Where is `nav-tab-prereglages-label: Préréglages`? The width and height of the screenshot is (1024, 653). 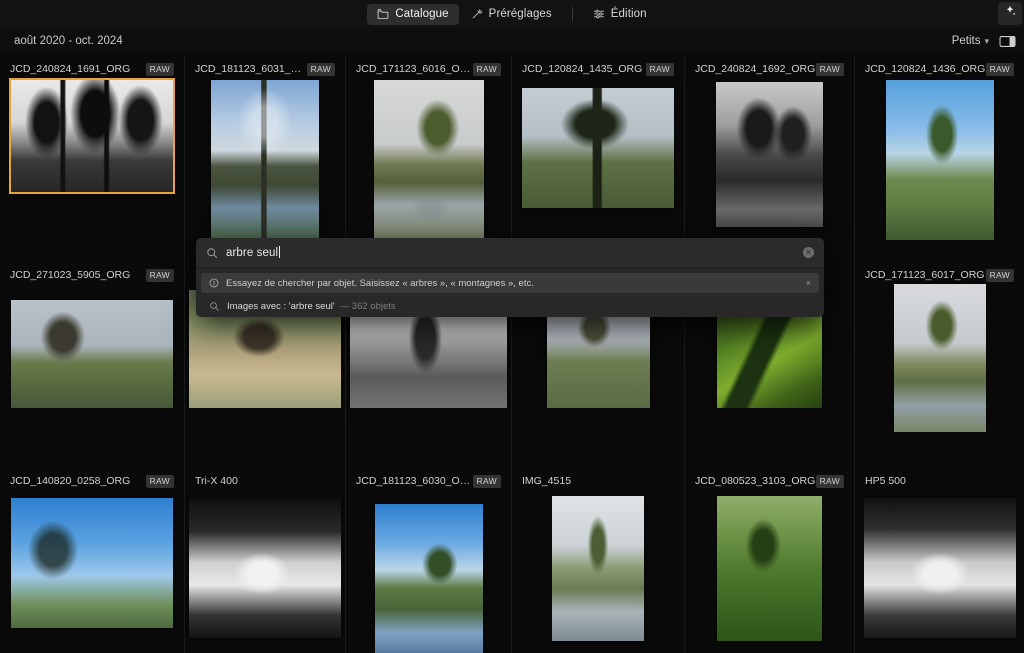 nav-tab-prereglages-label: Préréglages is located at coordinates (520, 14).